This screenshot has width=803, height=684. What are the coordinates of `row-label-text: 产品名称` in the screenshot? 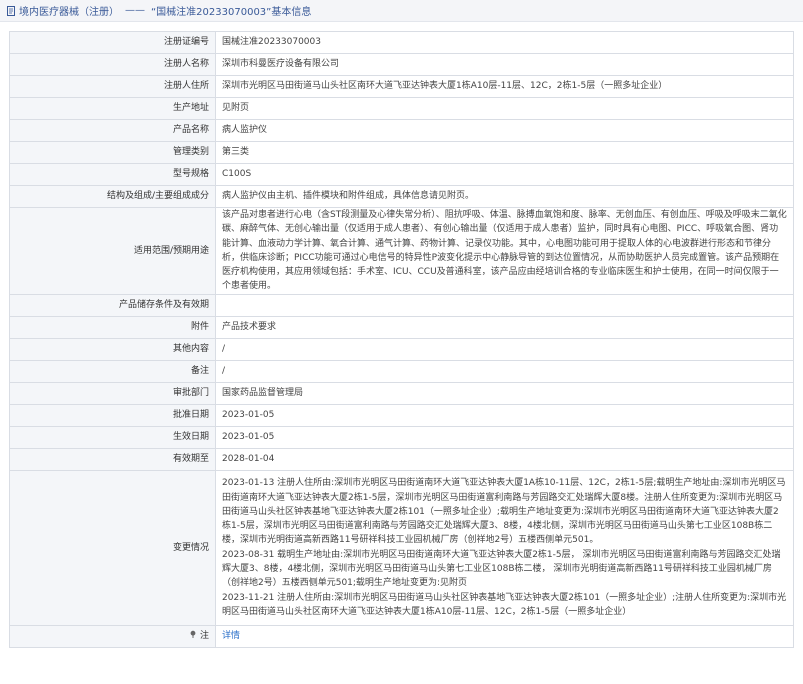 It's located at (190, 130).